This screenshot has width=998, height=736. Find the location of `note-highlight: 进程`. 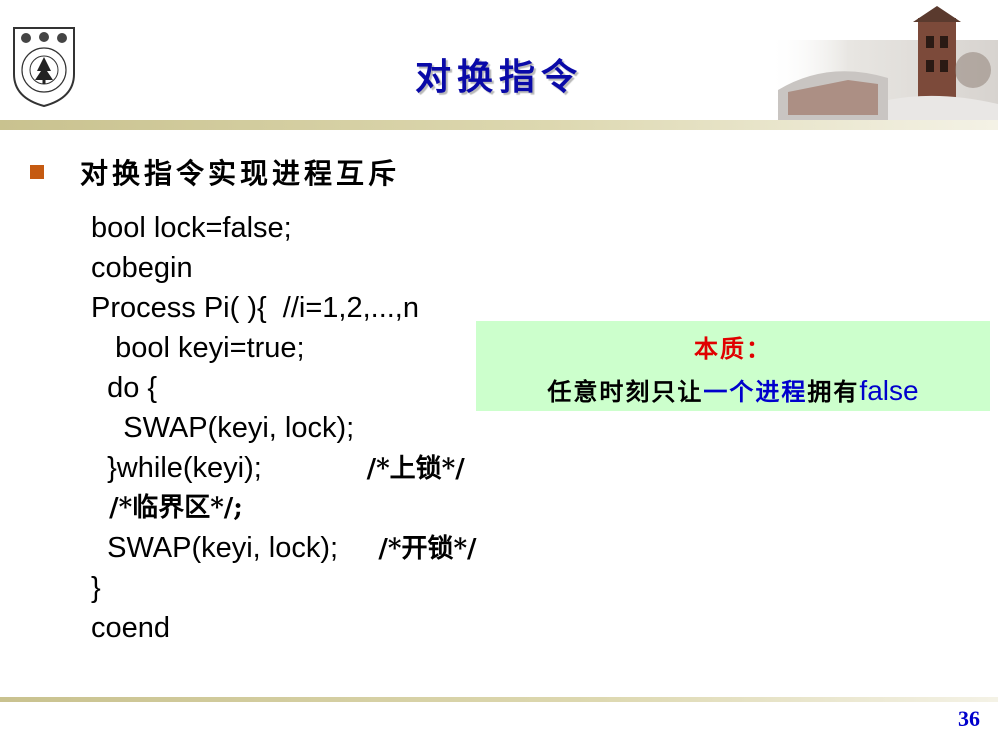

note-highlight: 进程 is located at coordinates (781, 391).